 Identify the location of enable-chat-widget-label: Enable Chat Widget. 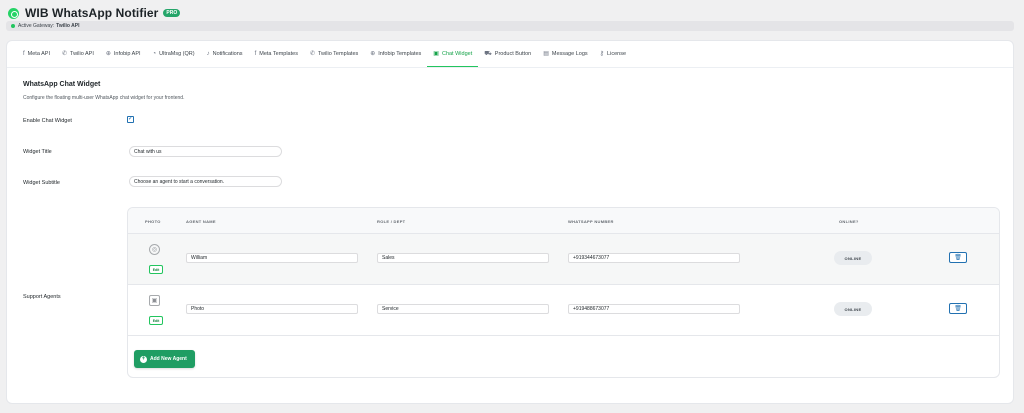
(47, 121).